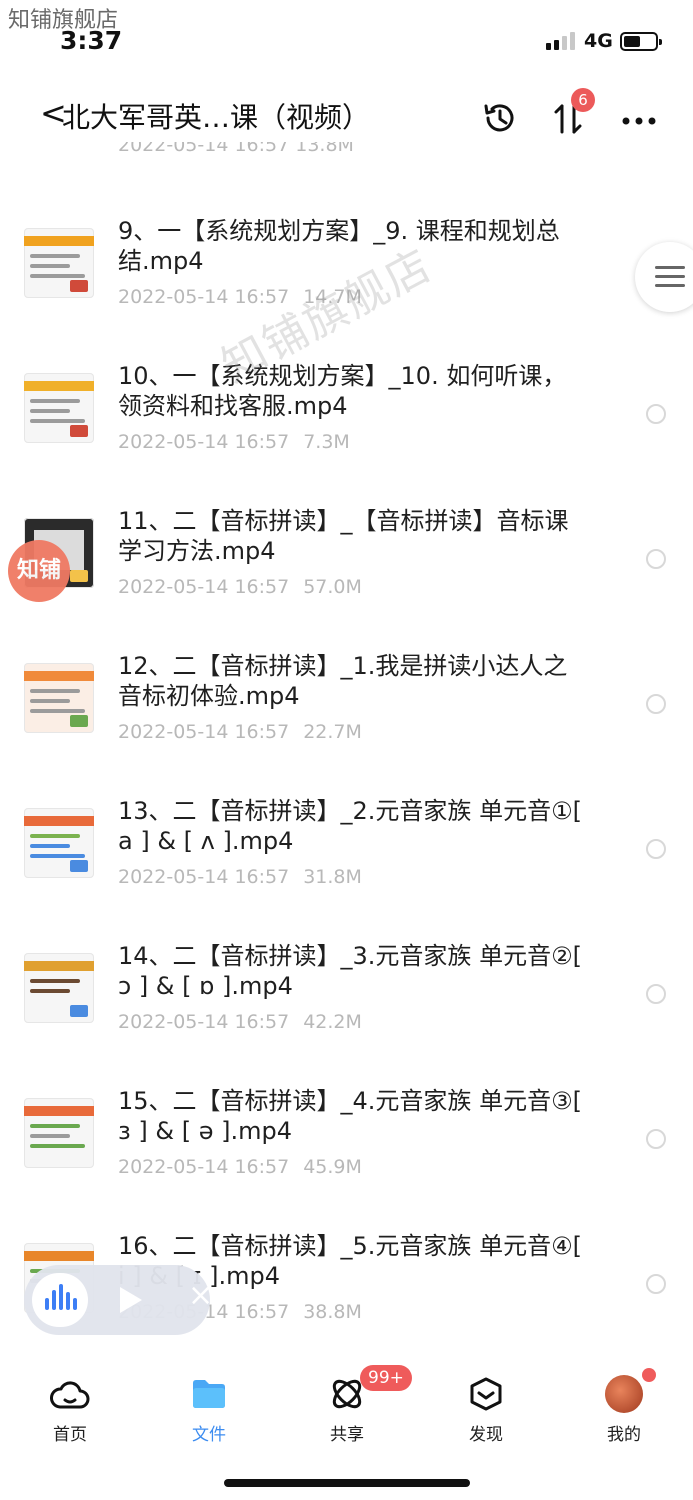 Image resolution: width=693 pixels, height=1500 pixels. Describe the element at coordinates (347, 1483) in the screenshot. I see `home-indicator` at that location.